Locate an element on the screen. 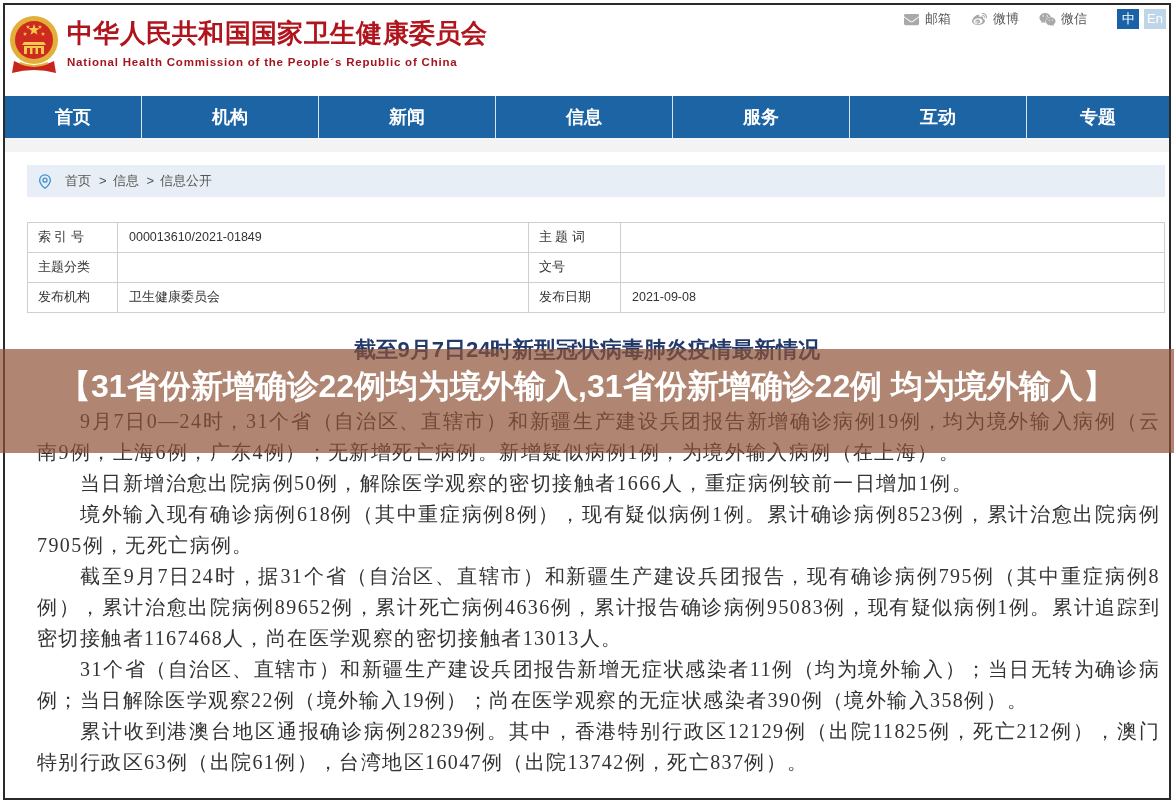 The image size is (1174, 803). field-label: 发布机构 is located at coordinates (72, 297).